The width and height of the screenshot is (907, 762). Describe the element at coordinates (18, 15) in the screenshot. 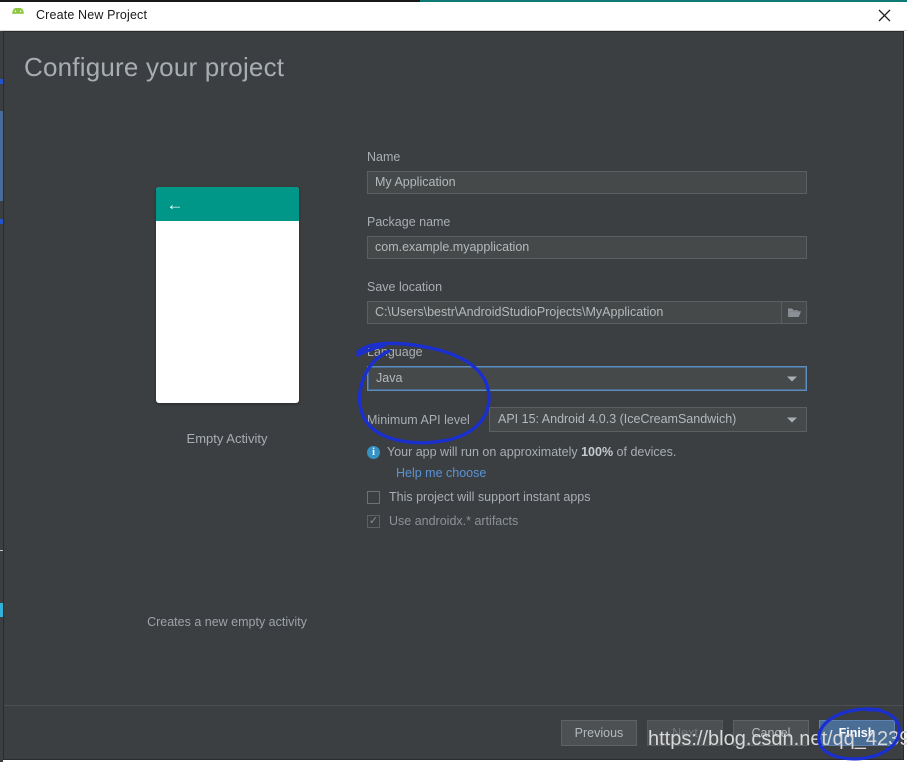

I see `android-robot-icon` at that location.